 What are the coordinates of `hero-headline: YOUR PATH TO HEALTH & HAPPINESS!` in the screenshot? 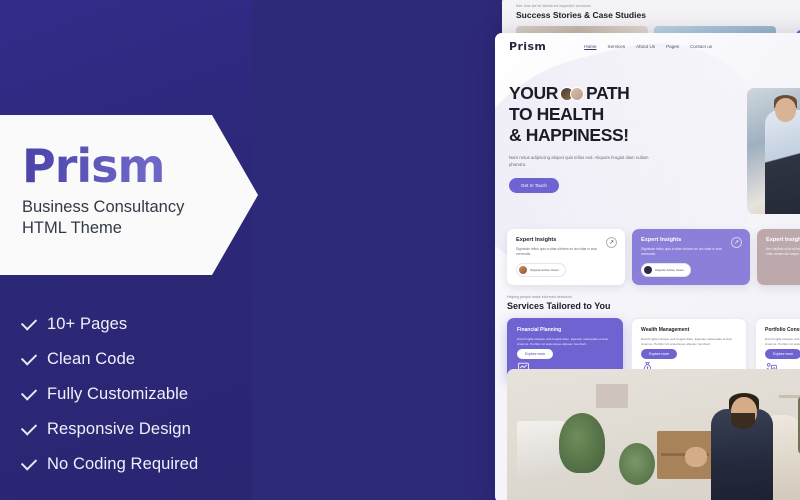 It's located at (604, 114).